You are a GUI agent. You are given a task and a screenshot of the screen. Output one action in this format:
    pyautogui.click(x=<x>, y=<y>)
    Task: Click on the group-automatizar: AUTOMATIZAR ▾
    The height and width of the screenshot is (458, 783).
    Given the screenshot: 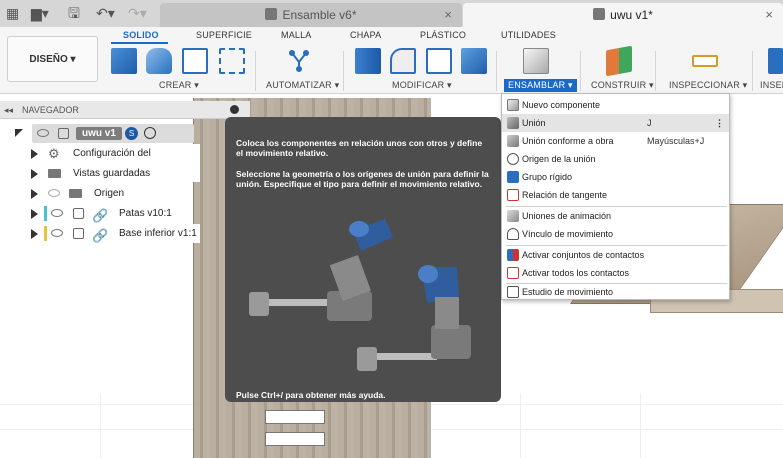 What is the action you would take?
    pyautogui.click(x=302, y=85)
    